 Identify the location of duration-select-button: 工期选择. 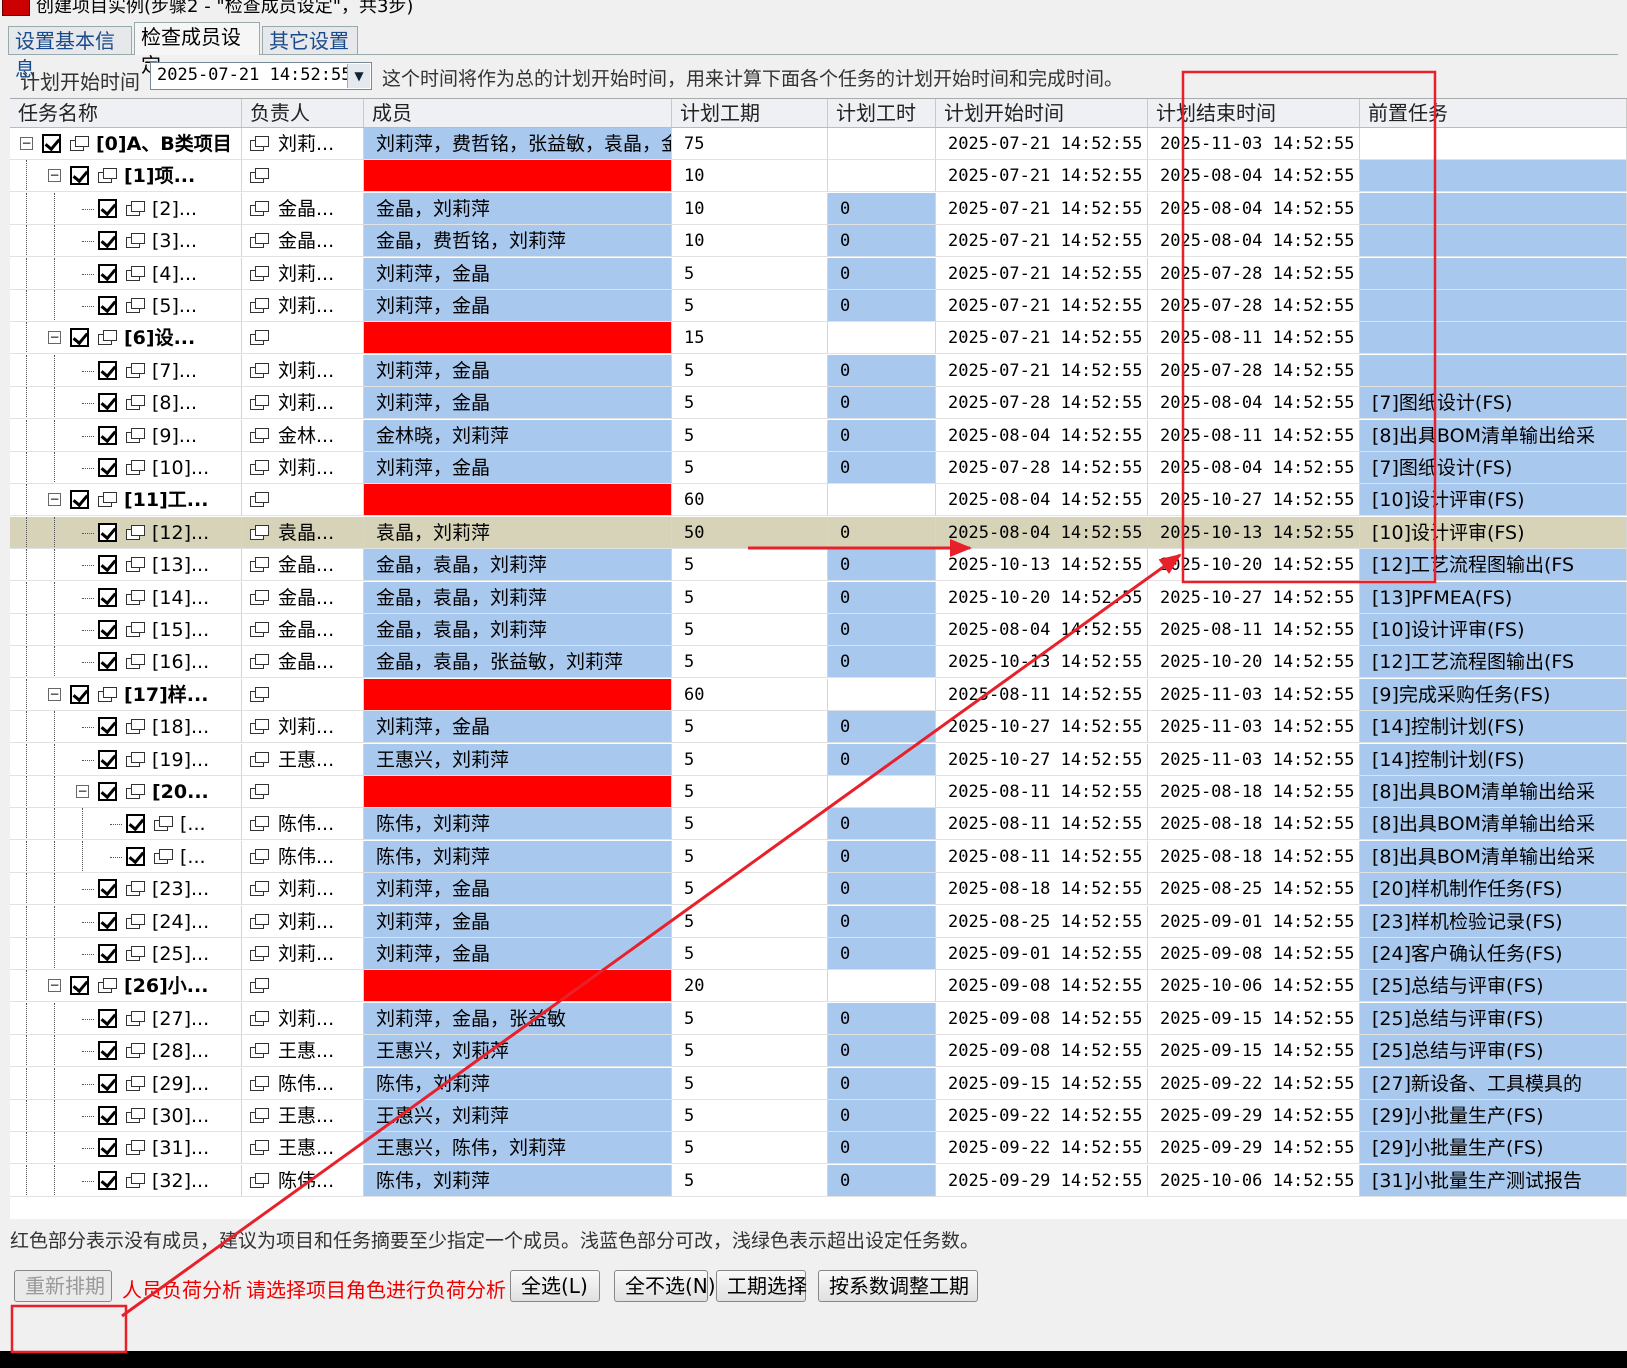
(761, 1286).